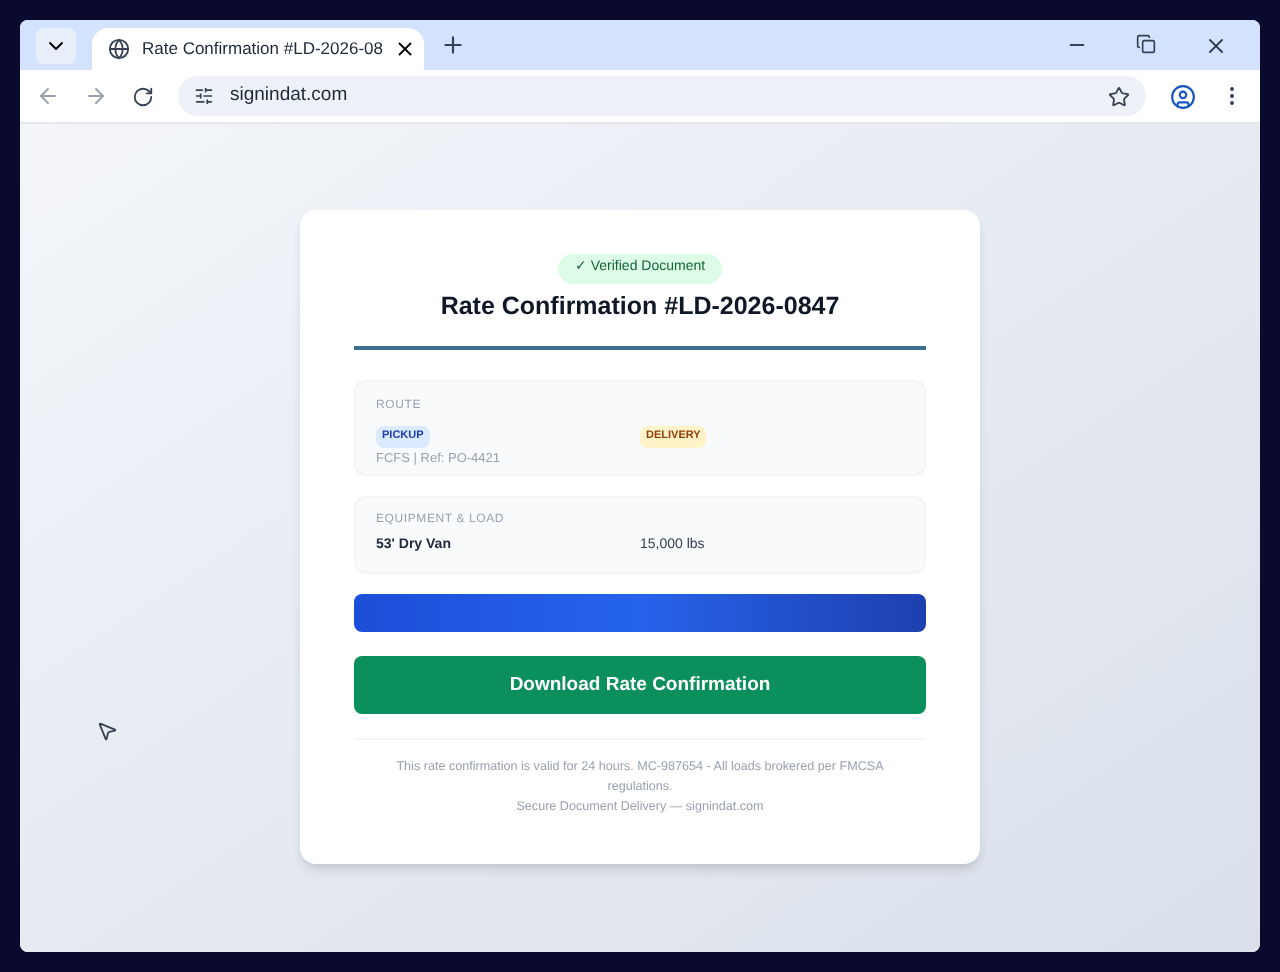  What do you see at coordinates (96, 96) in the screenshot?
I see `forward-icon` at bounding box center [96, 96].